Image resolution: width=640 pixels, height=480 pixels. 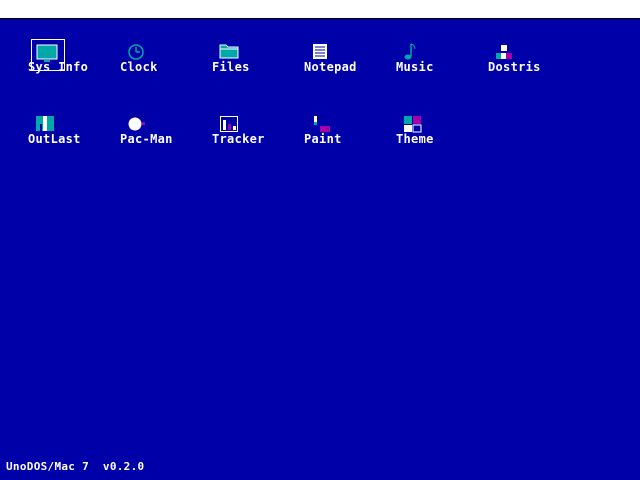 I want to click on desktop-icon-label: Music, so click(x=415, y=67).